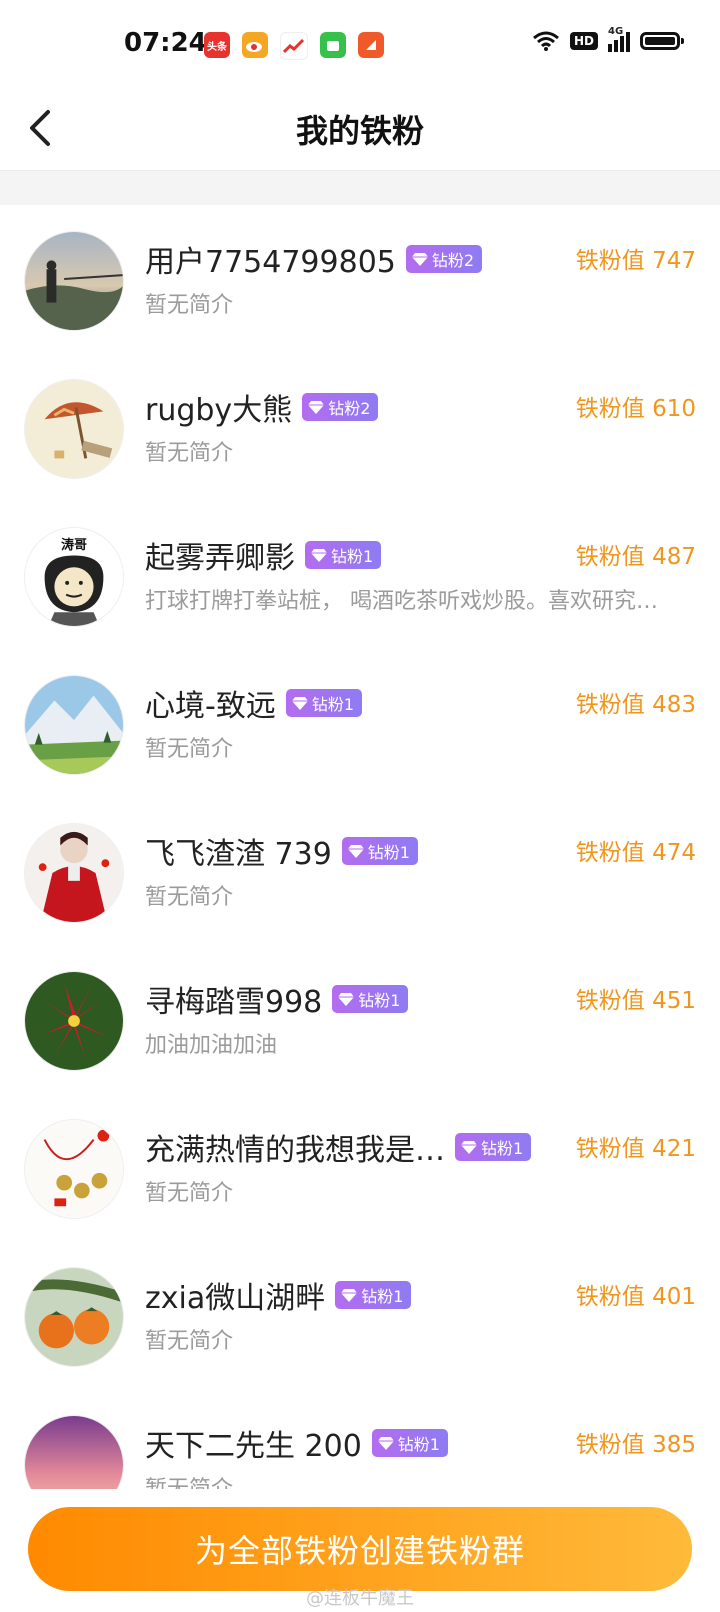  What do you see at coordinates (235, 1295) in the screenshot?
I see `fan-name: zxia微山湖畔` at bounding box center [235, 1295].